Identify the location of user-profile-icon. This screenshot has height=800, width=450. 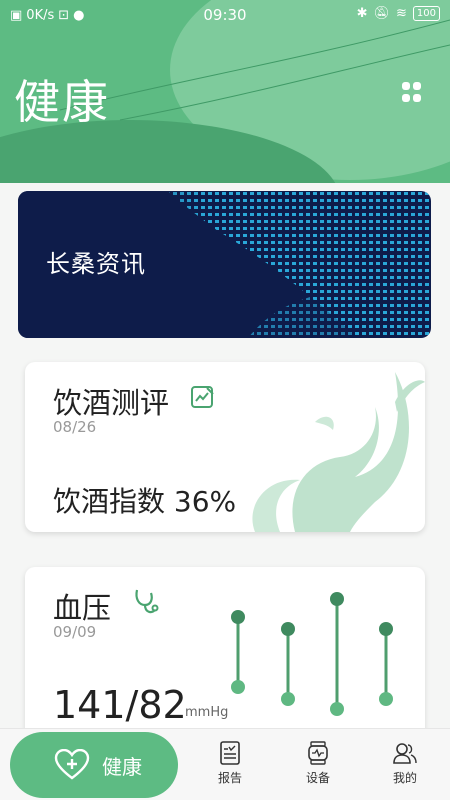
(405, 753).